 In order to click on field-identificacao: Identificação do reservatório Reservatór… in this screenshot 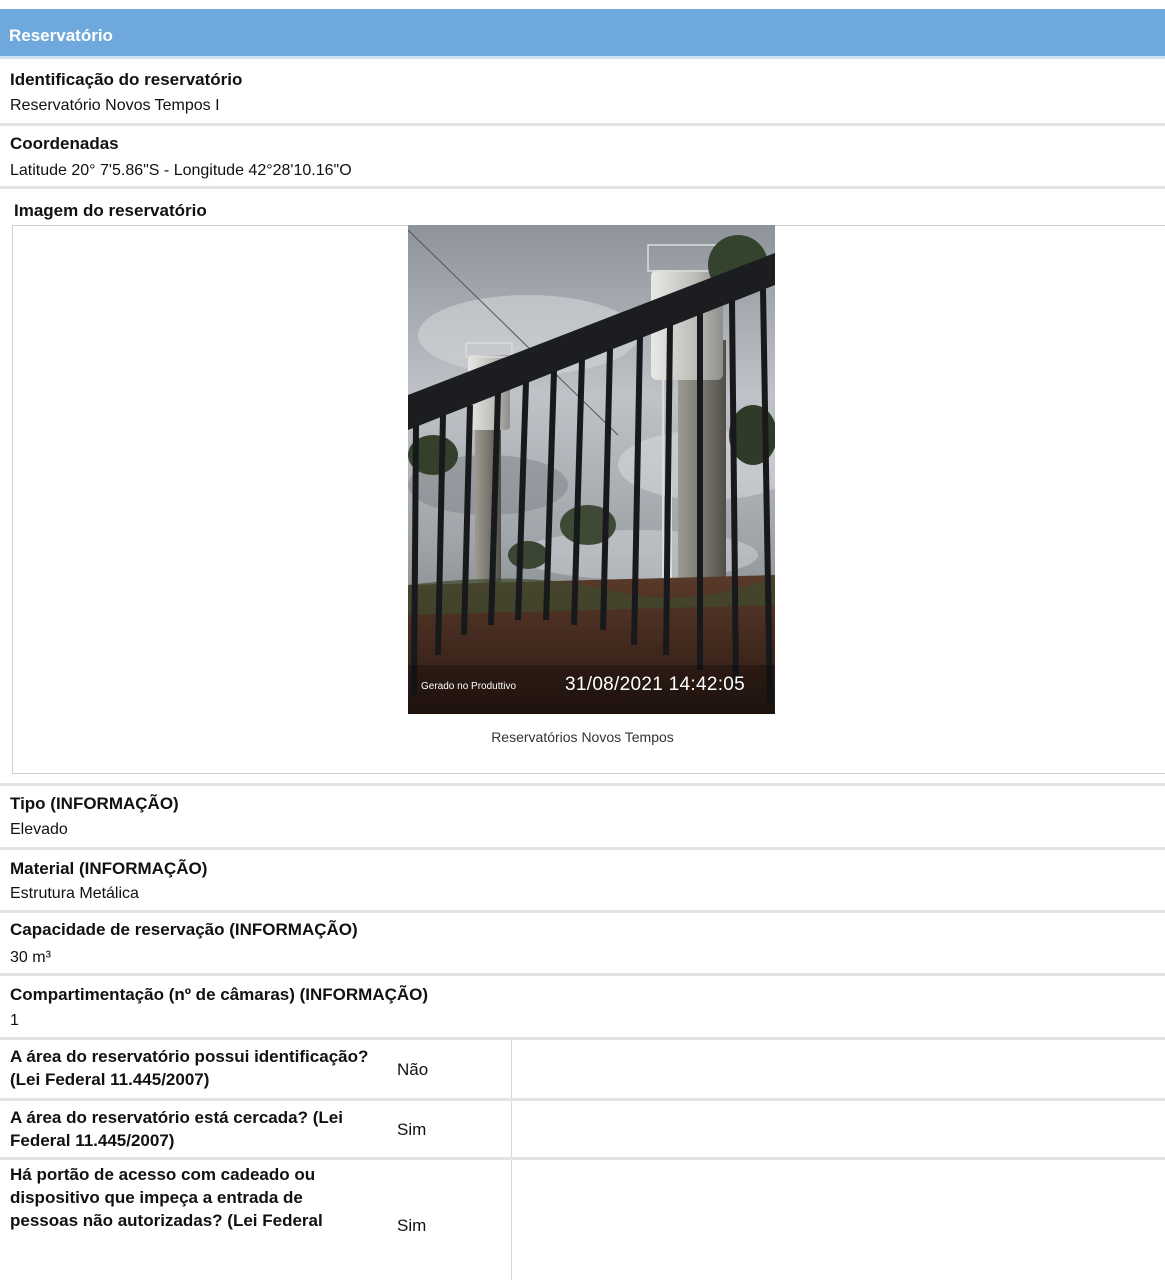, I will do `click(582, 91)`.